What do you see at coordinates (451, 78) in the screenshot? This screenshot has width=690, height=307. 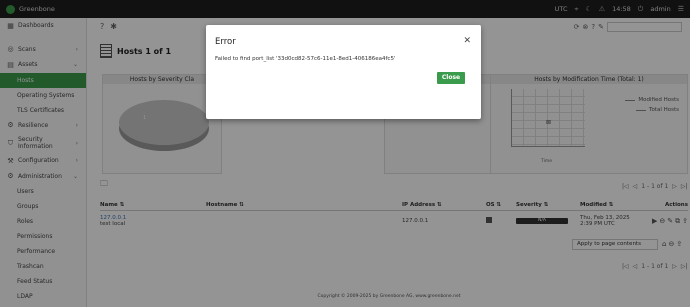 I see `close-button: Close` at bounding box center [451, 78].